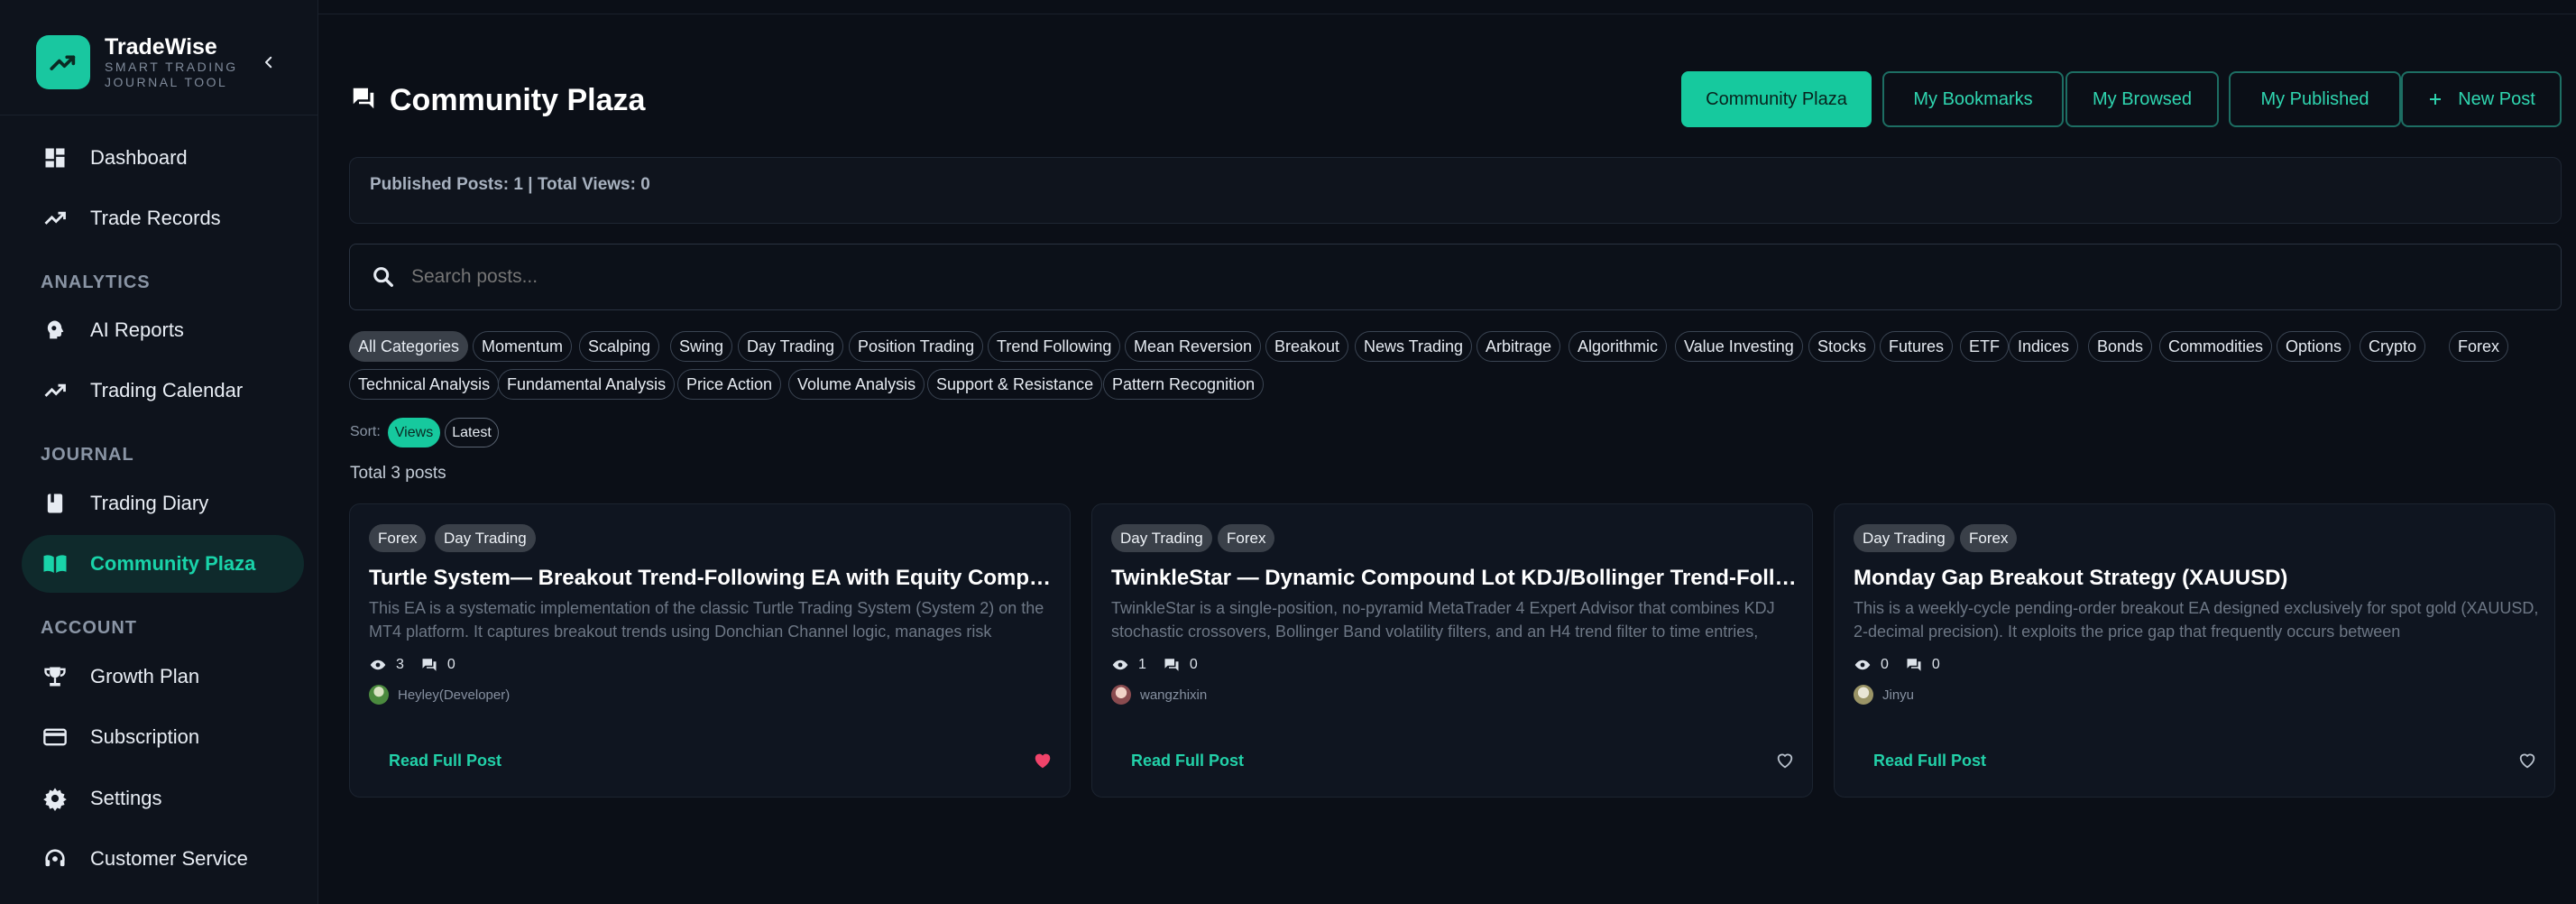 The image size is (2576, 904). What do you see at coordinates (1739, 346) in the screenshot?
I see `chip-value-investing: Value Investing` at bounding box center [1739, 346].